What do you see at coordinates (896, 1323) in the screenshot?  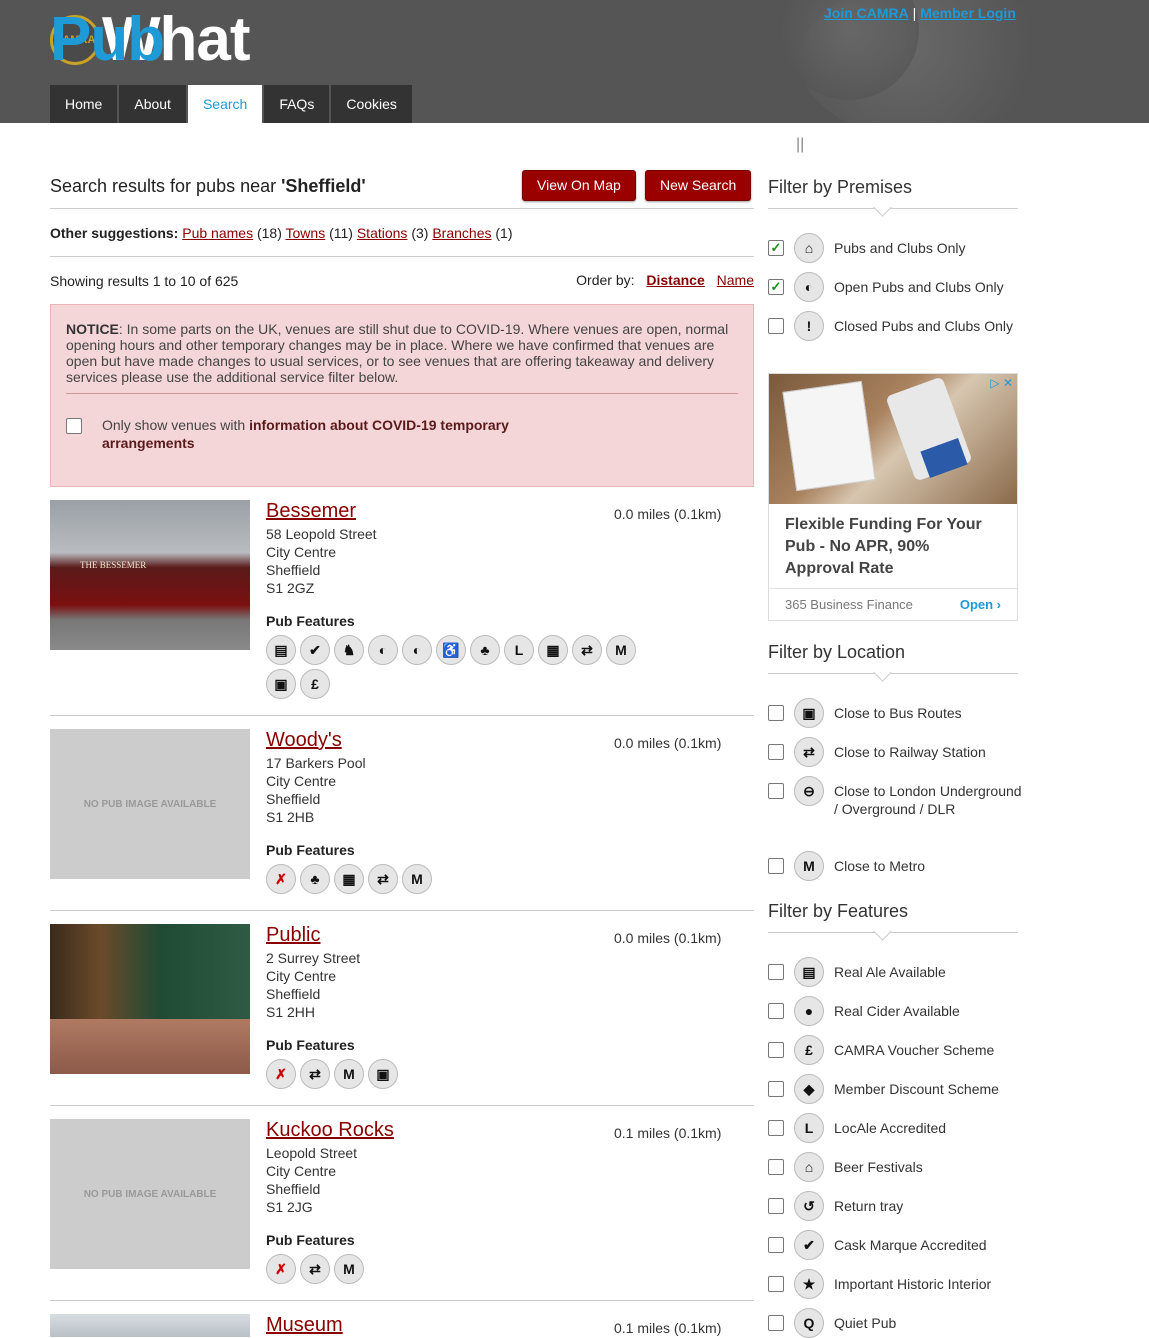 I see `filter-quiet-pub: Q Quiet Pub` at bounding box center [896, 1323].